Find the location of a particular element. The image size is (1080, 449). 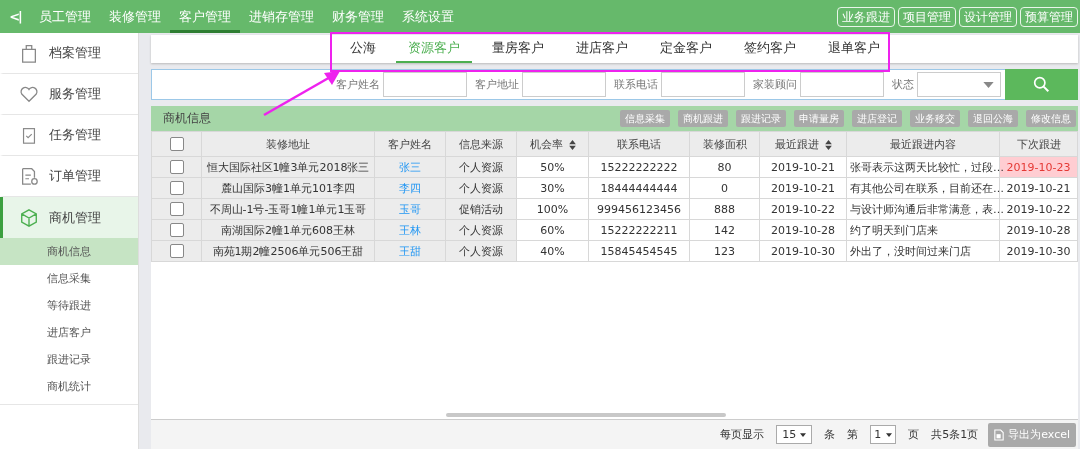

field-label: 联系电话 is located at coordinates (636, 84).